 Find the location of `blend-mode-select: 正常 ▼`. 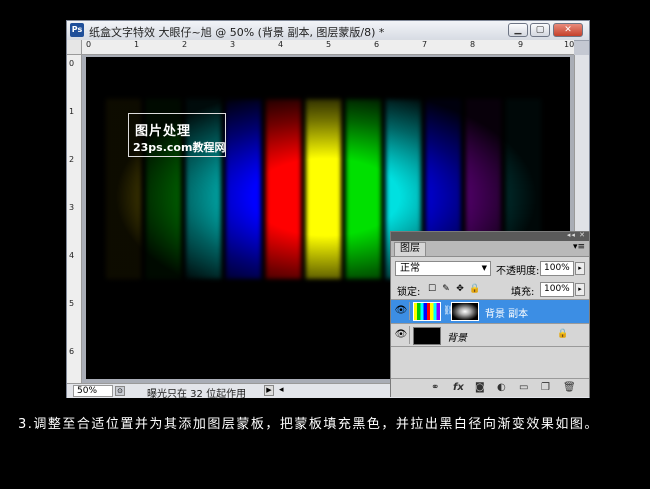

blend-mode-select: 正常 ▼ is located at coordinates (443, 268).